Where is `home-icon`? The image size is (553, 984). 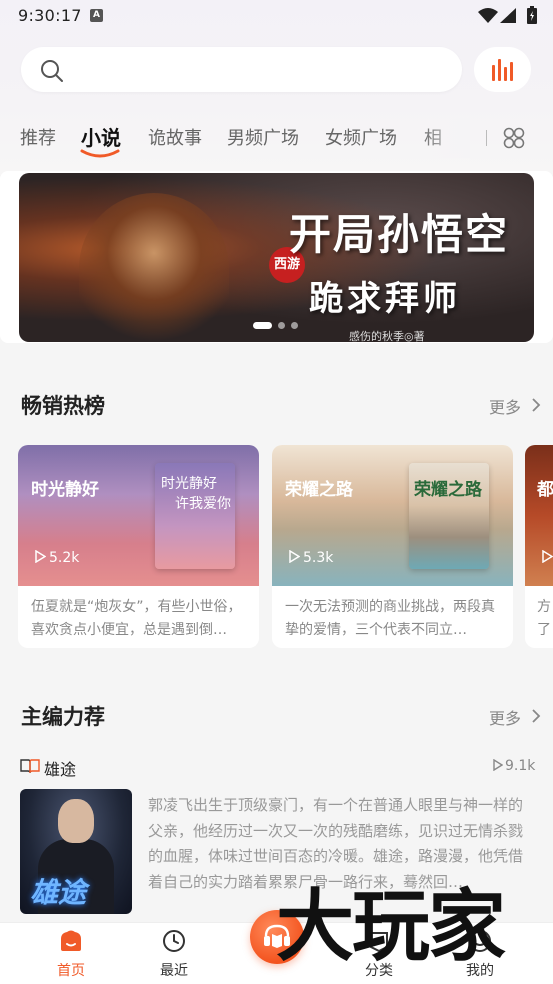 home-icon is located at coordinates (71, 940).